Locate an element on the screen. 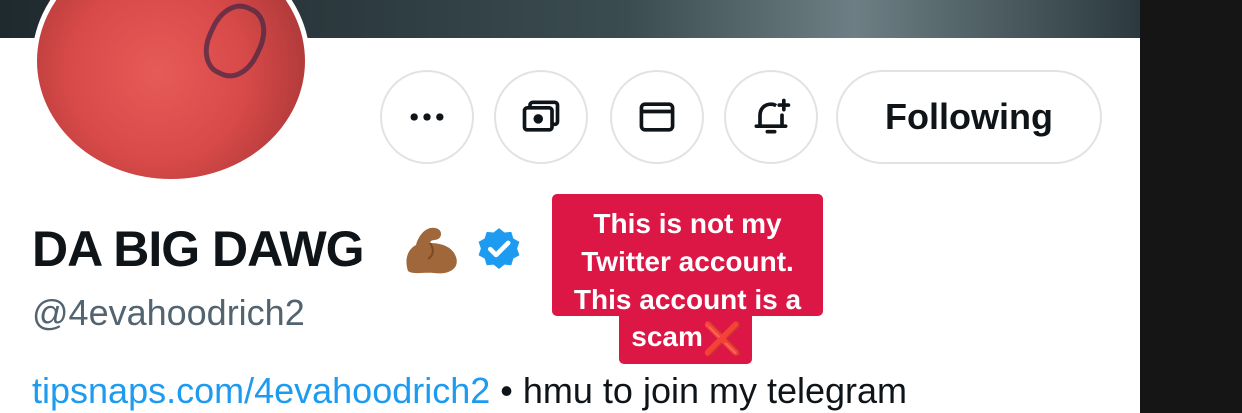 This screenshot has height=413, width=1242. bell-plus-icon is located at coordinates (772, 116).